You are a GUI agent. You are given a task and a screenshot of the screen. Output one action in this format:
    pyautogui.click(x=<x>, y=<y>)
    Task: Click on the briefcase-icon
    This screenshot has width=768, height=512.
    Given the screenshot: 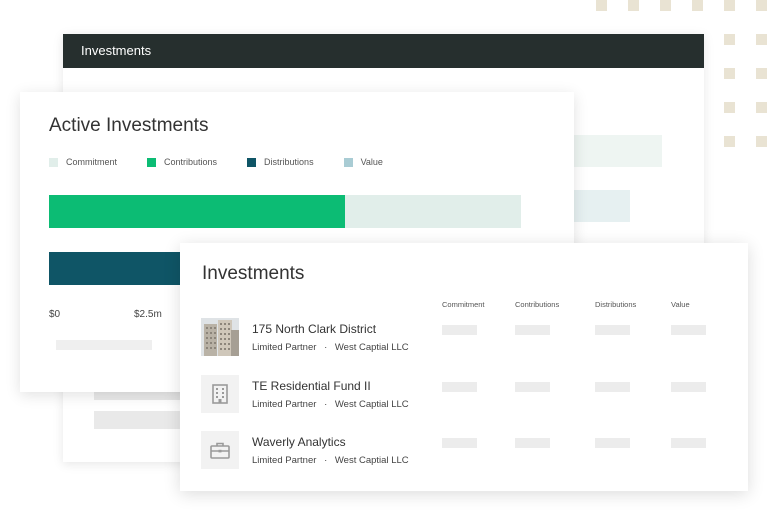 What is the action you would take?
    pyautogui.click(x=220, y=450)
    